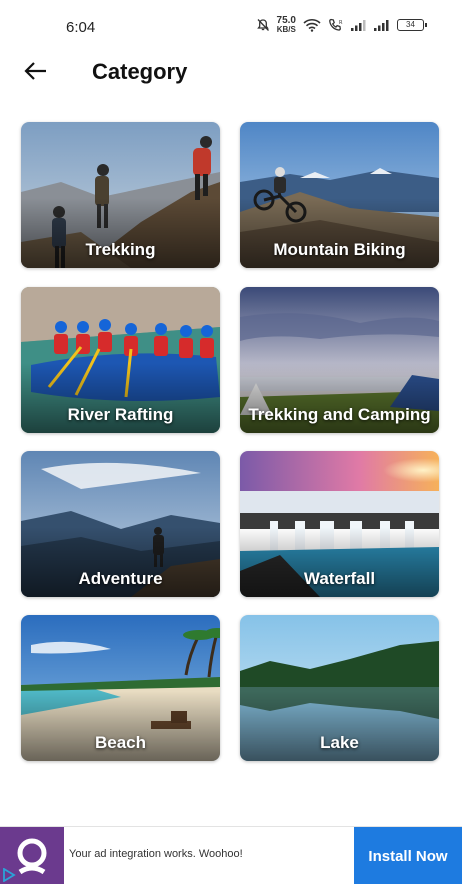 The image size is (462, 884). I want to click on status-time: 6:04, so click(81, 27).